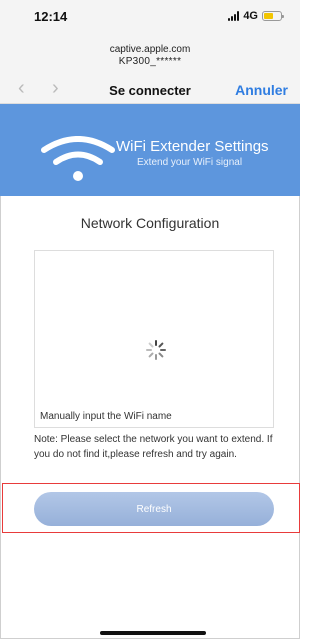  Describe the element at coordinates (273, 16) in the screenshot. I see `battery-icon` at that location.